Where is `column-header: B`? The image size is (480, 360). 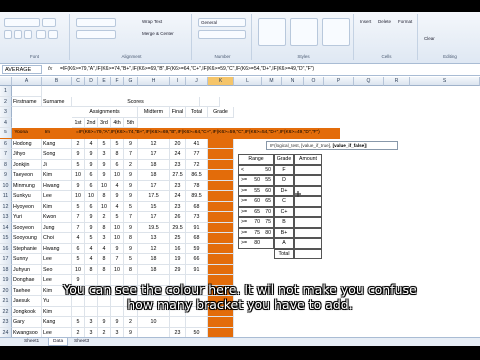 column-header: B is located at coordinates (57, 81).